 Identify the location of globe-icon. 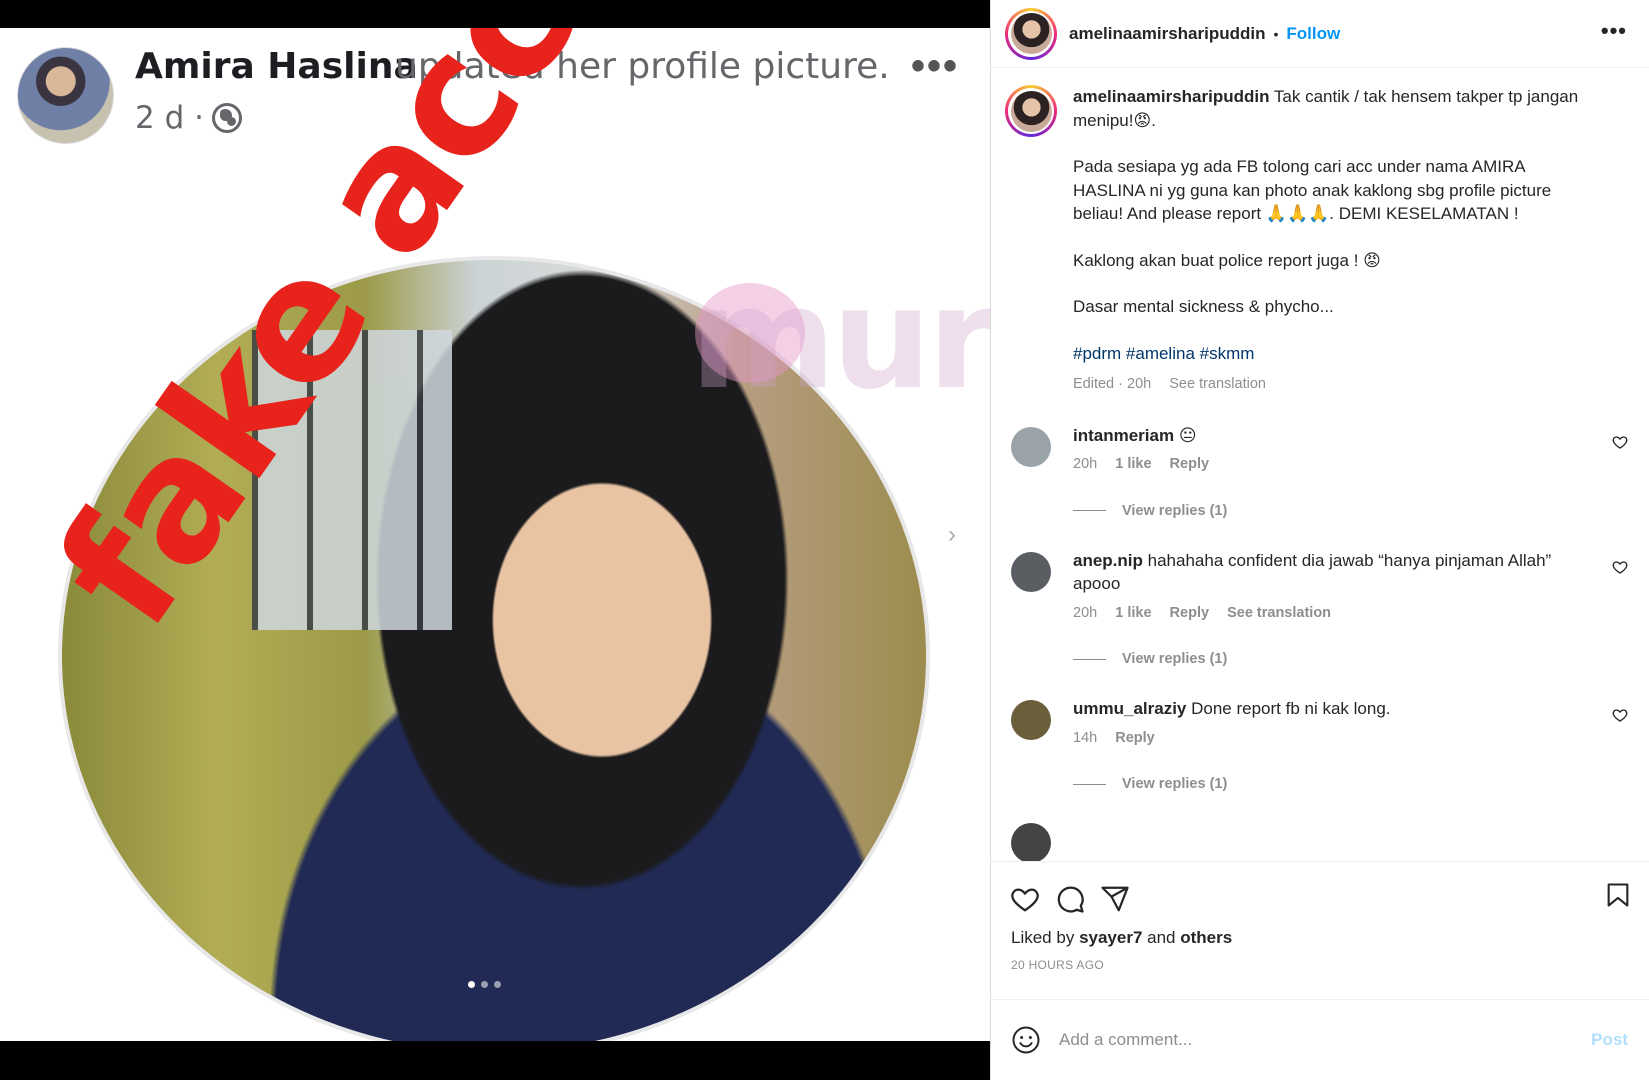
(226, 118).